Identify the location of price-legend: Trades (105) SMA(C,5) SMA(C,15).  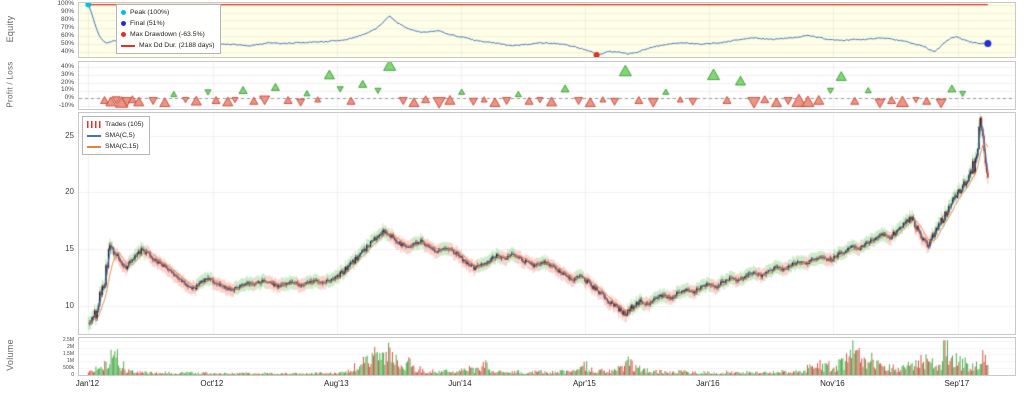
(116, 135).